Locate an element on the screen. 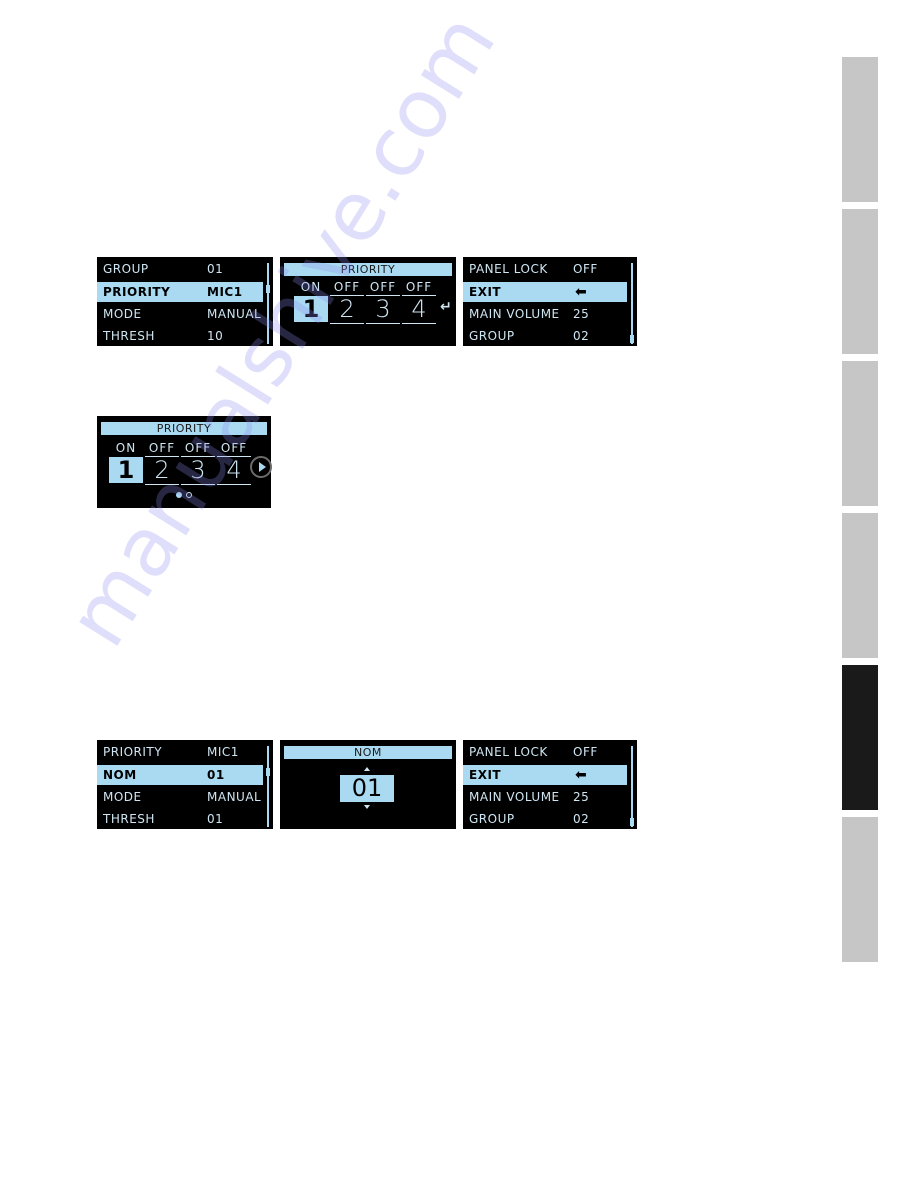 The height and width of the screenshot is (1188, 918). menu-row: THRESH 10 is located at coordinates (180, 336).